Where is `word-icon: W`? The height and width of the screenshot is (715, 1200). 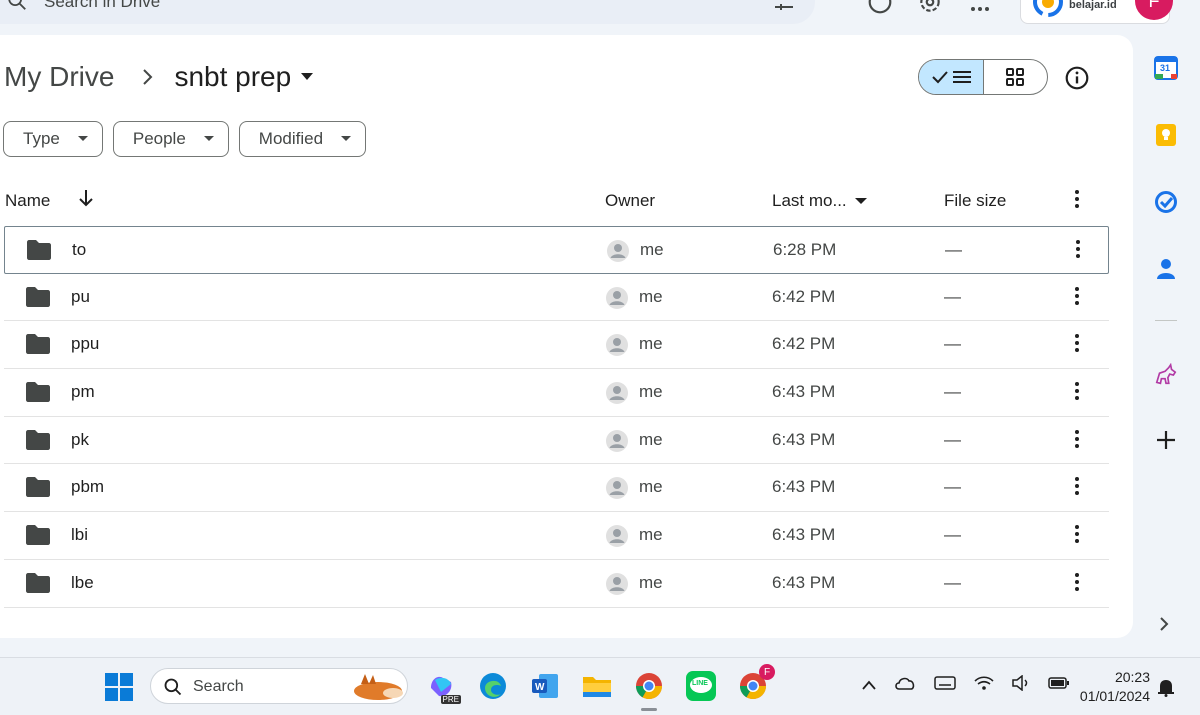 word-icon: W is located at coordinates (545, 686).